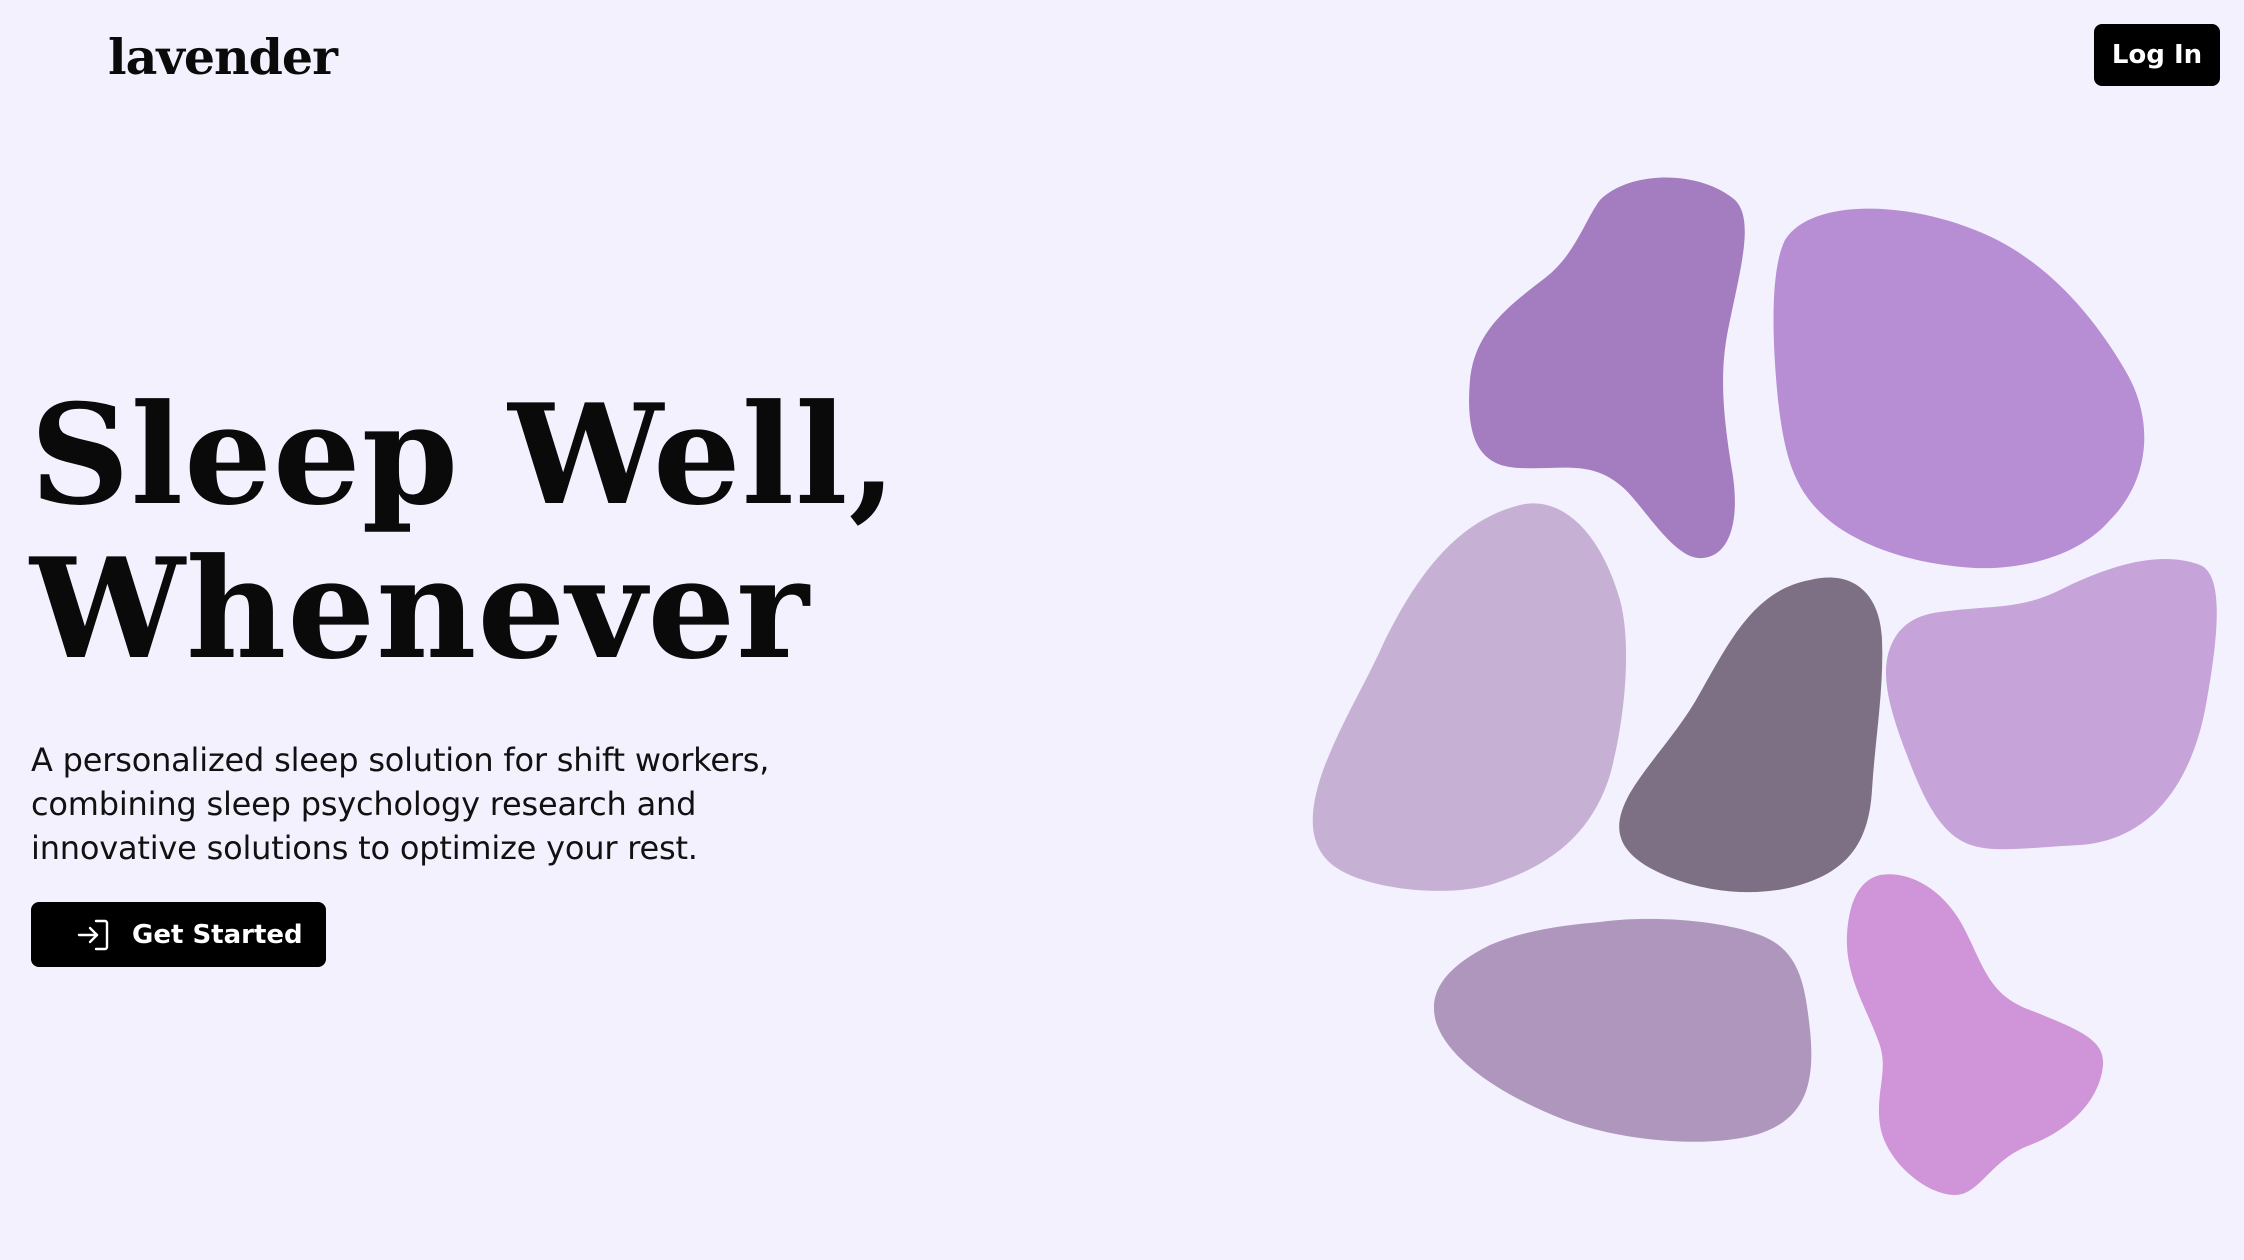  Describe the element at coordinates (1622, 1030) in the screenshot. I see `blob-bottom-left` at that location.